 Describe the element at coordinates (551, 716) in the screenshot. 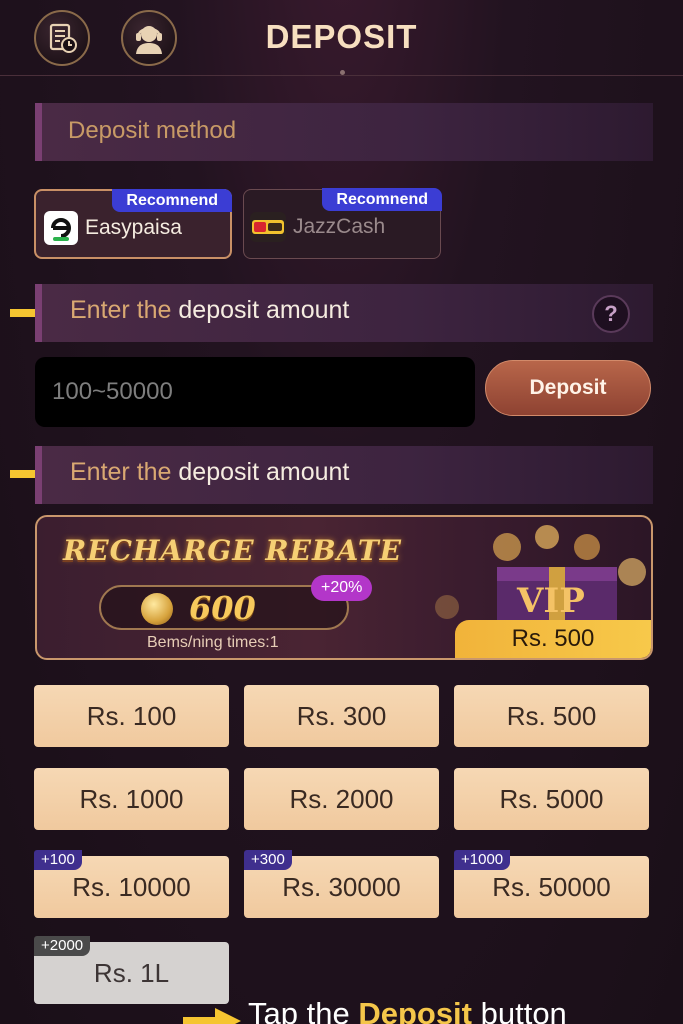

I see `amount-option: Rs. 500` at that location.